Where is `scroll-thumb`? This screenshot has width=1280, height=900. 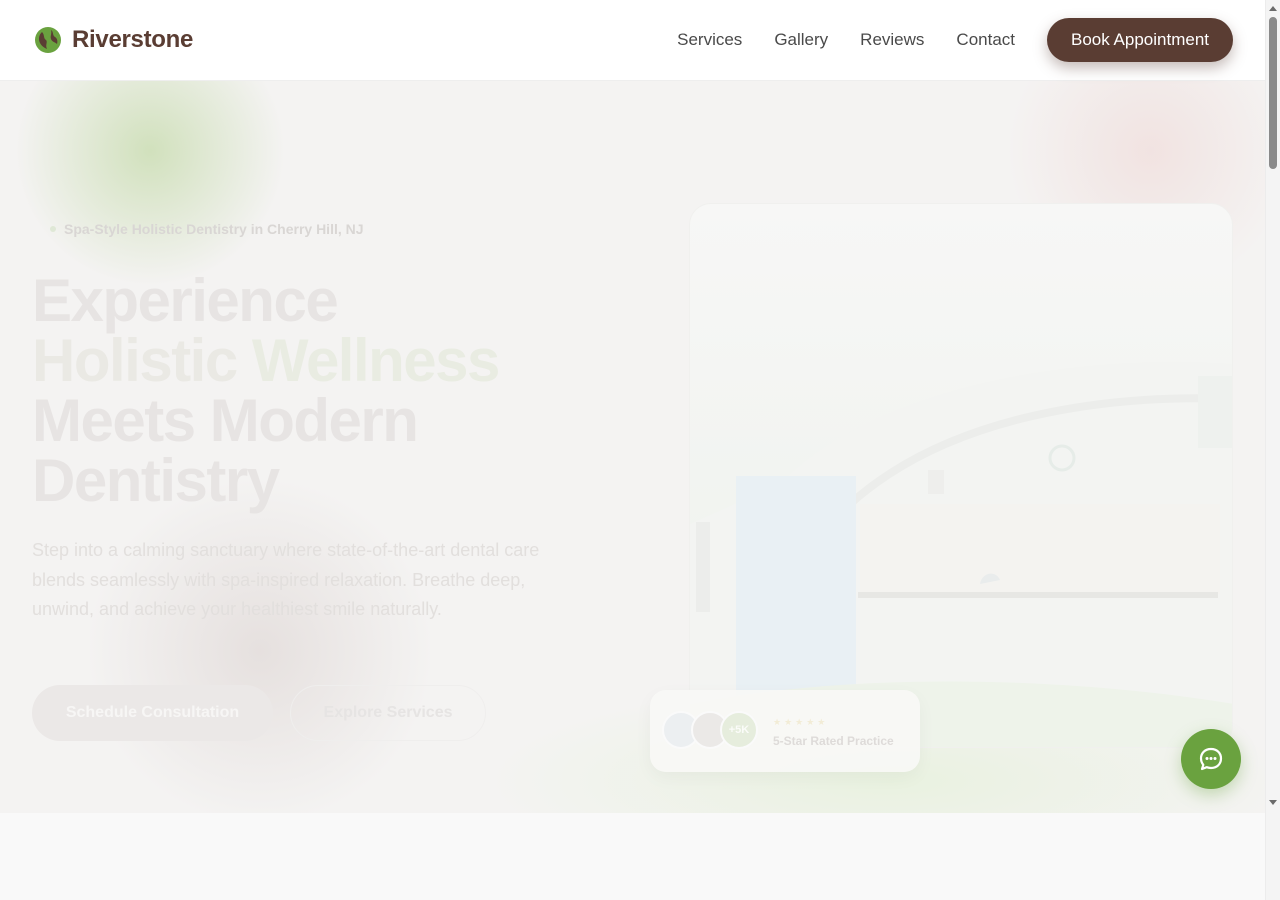 scroll-thumb is located at coordinates (1273, 93).